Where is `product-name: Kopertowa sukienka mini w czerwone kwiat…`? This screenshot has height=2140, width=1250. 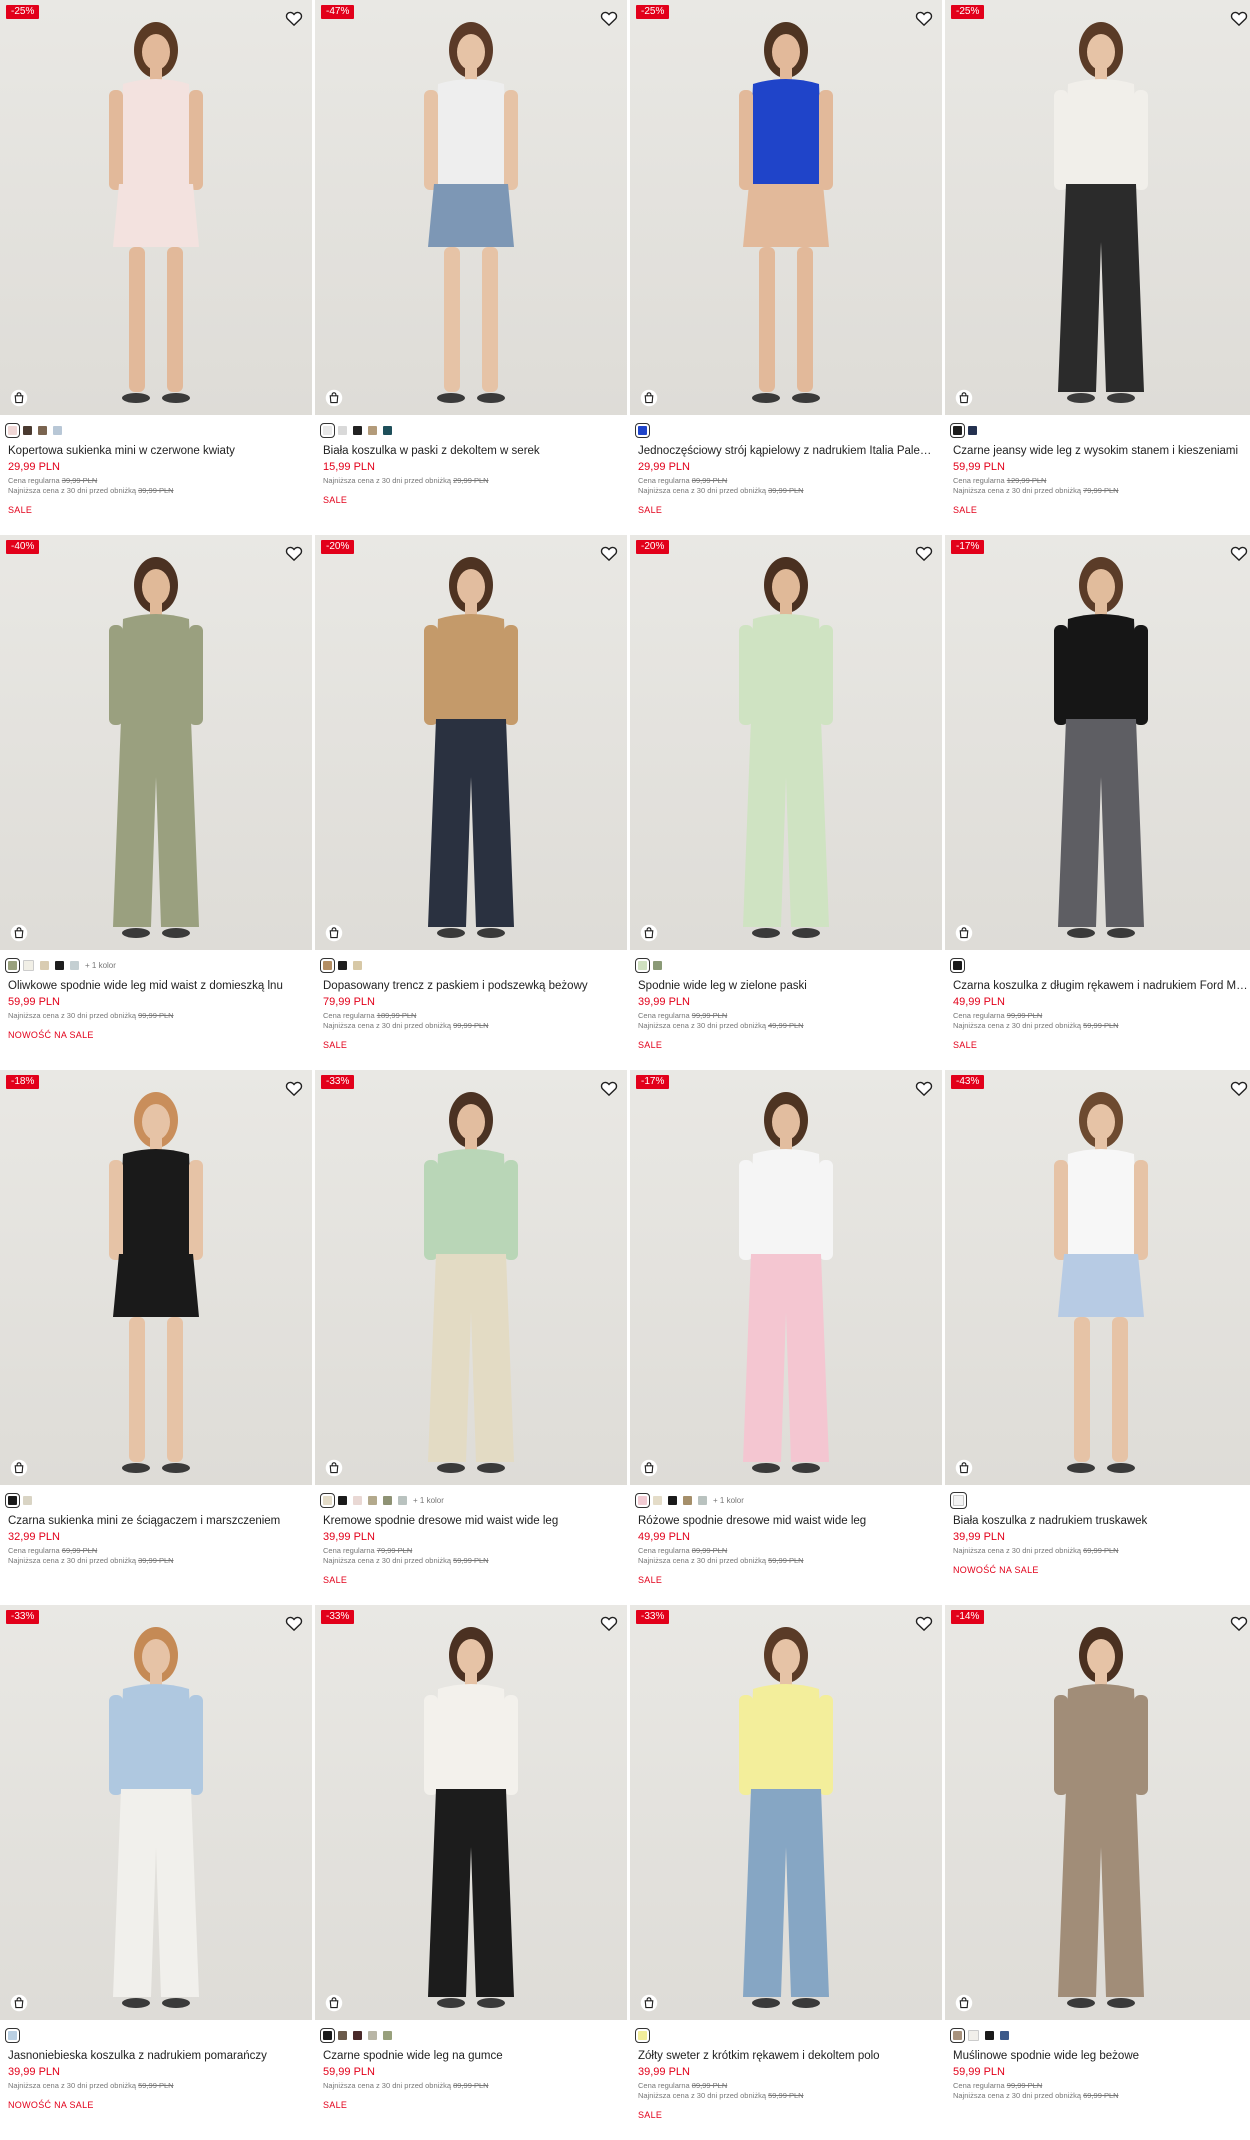 product-name: Kopertowa sukienka mini w czerwone kwiat… is located at coordinates (156, 451).